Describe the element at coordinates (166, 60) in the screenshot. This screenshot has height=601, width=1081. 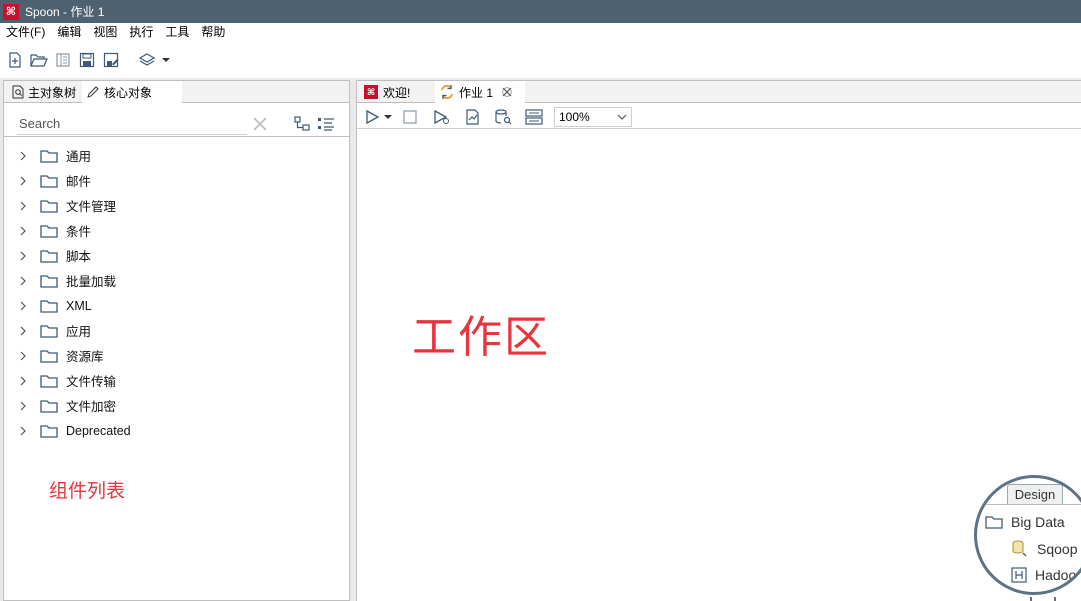
I see `dropdown-arrow-icon` at that location.